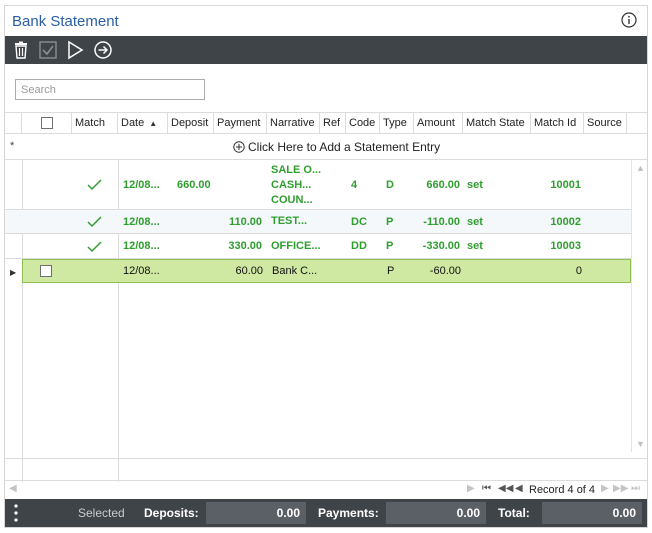 Image resolution: width=652 pixels, height=533 pixels. Describe the element at coordinates (445, 271) in the screenshot. I see `cell-amount: -60.00` at that location.